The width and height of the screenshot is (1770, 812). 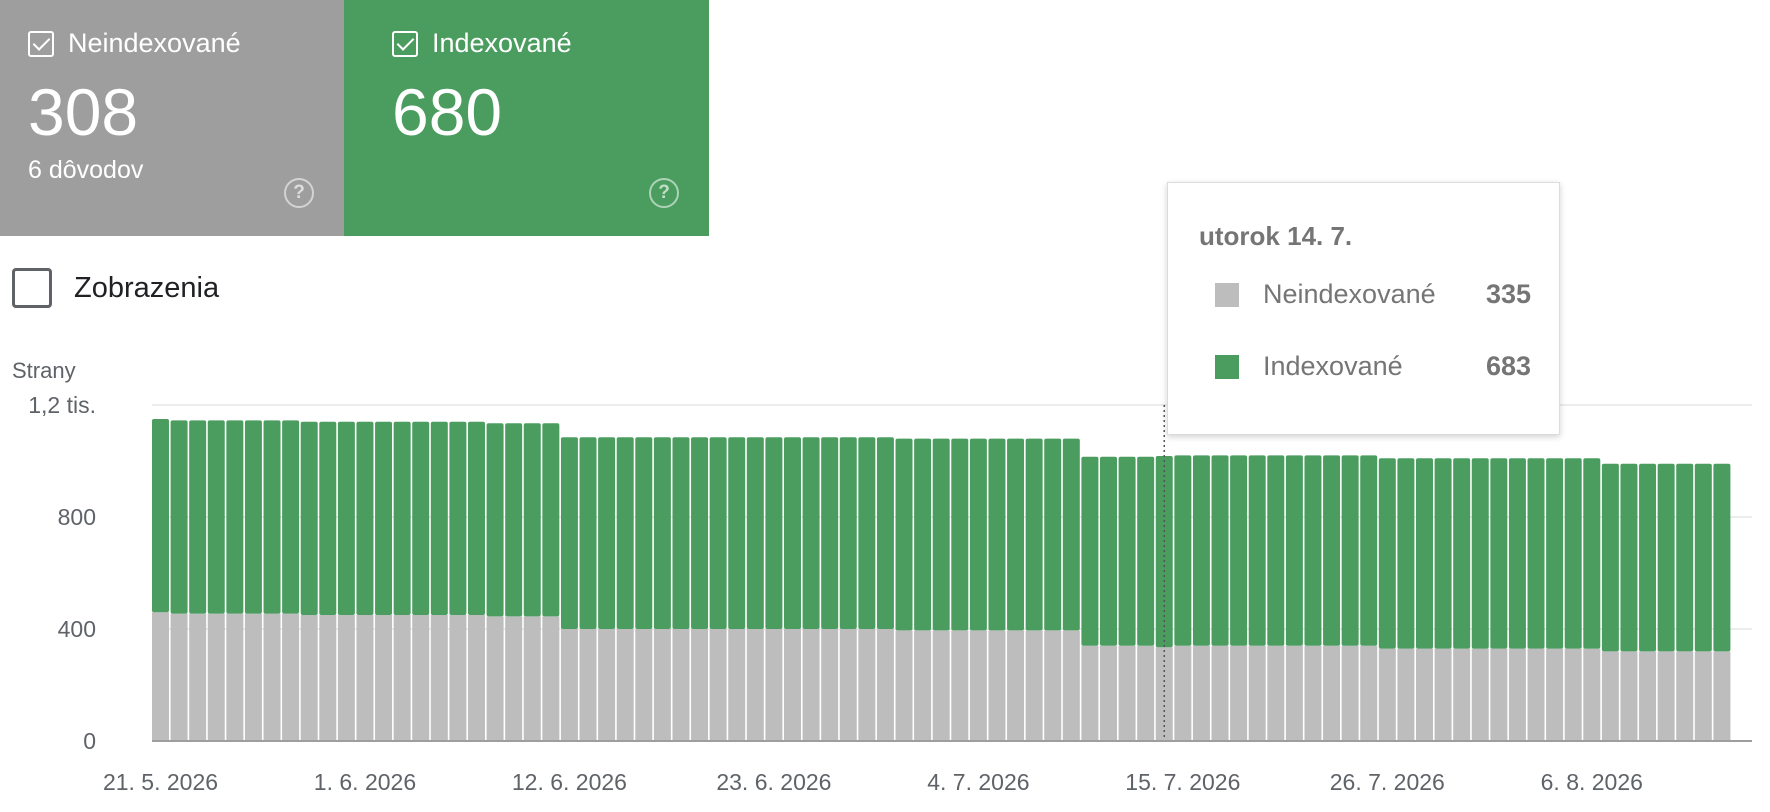 What do you see at coordinates (172, 118) in the screenshot?
I see `card-not-indexed: Neindexované 308 6 dôvodov ?` at bounding box center [172, 118].